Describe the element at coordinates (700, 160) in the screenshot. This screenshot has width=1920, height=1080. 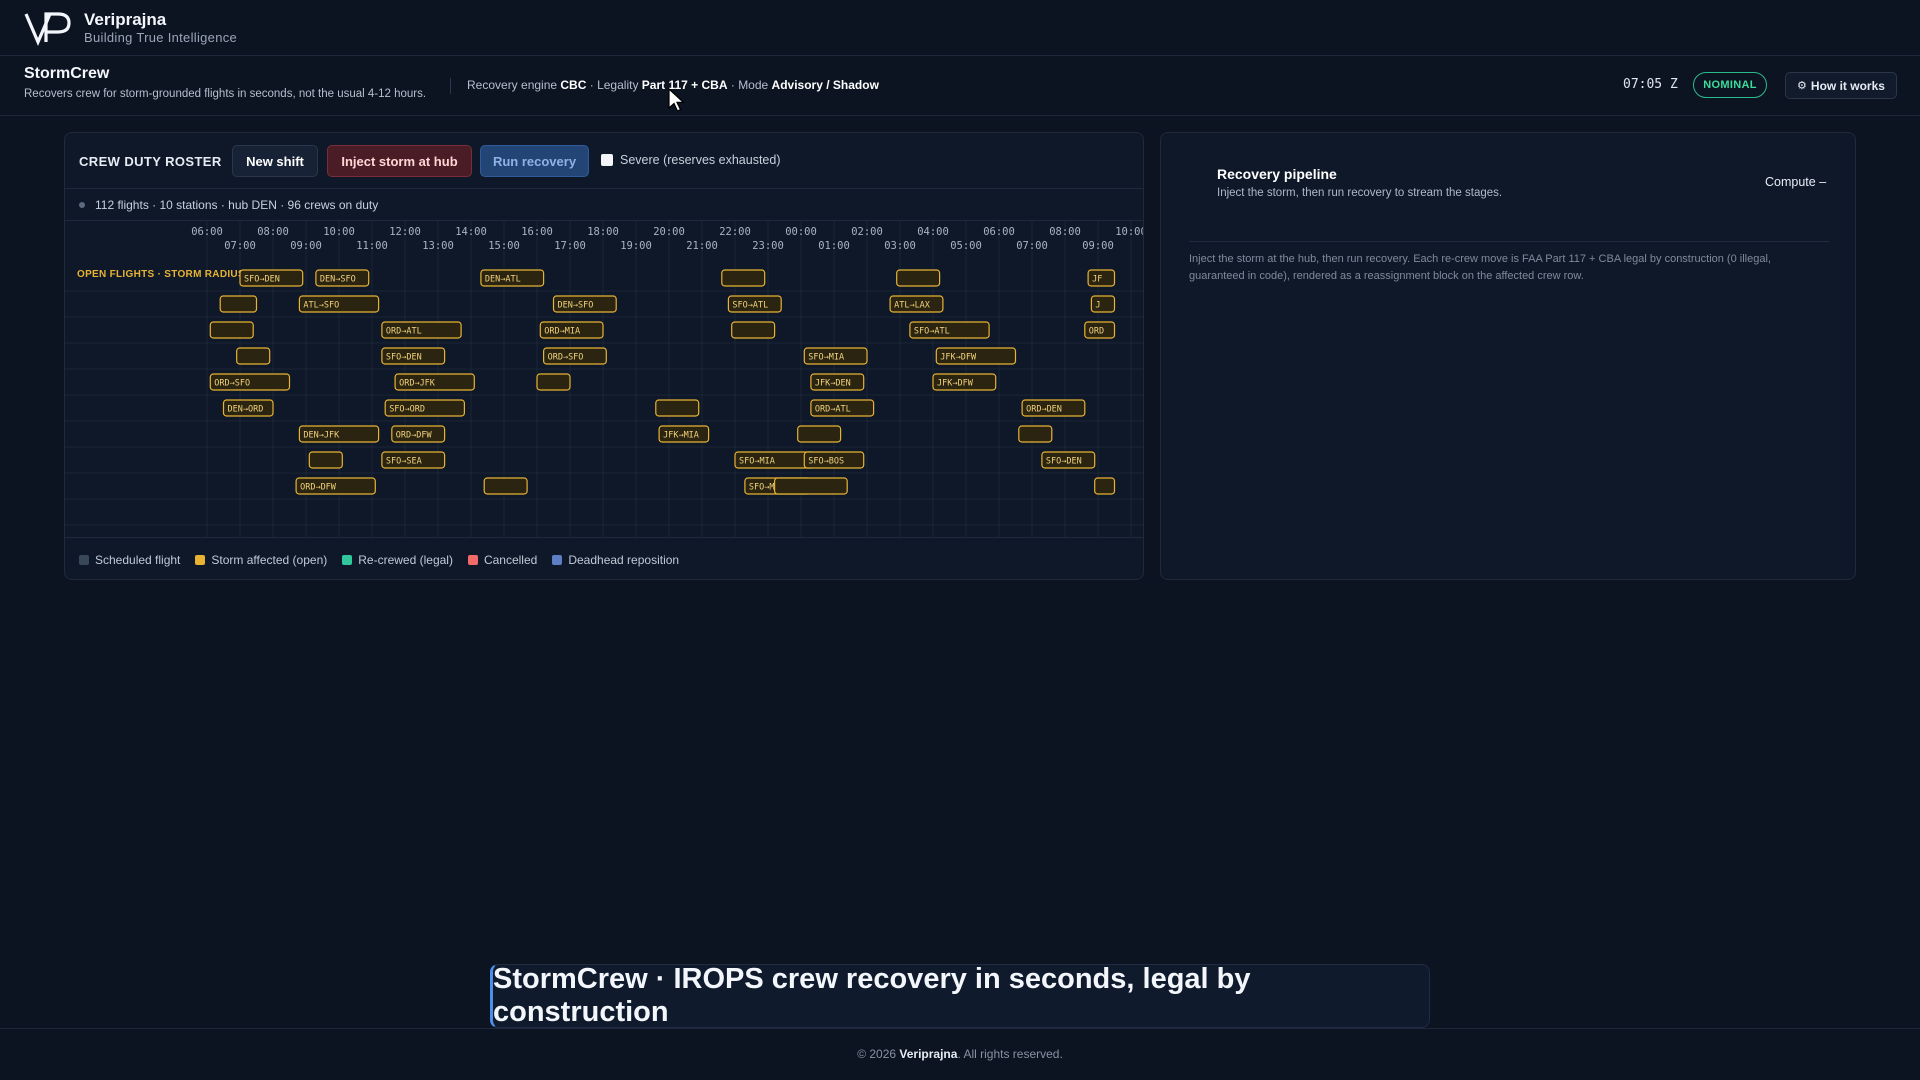
I see `severe-label: Severe (reserves exhausted)` at that location.